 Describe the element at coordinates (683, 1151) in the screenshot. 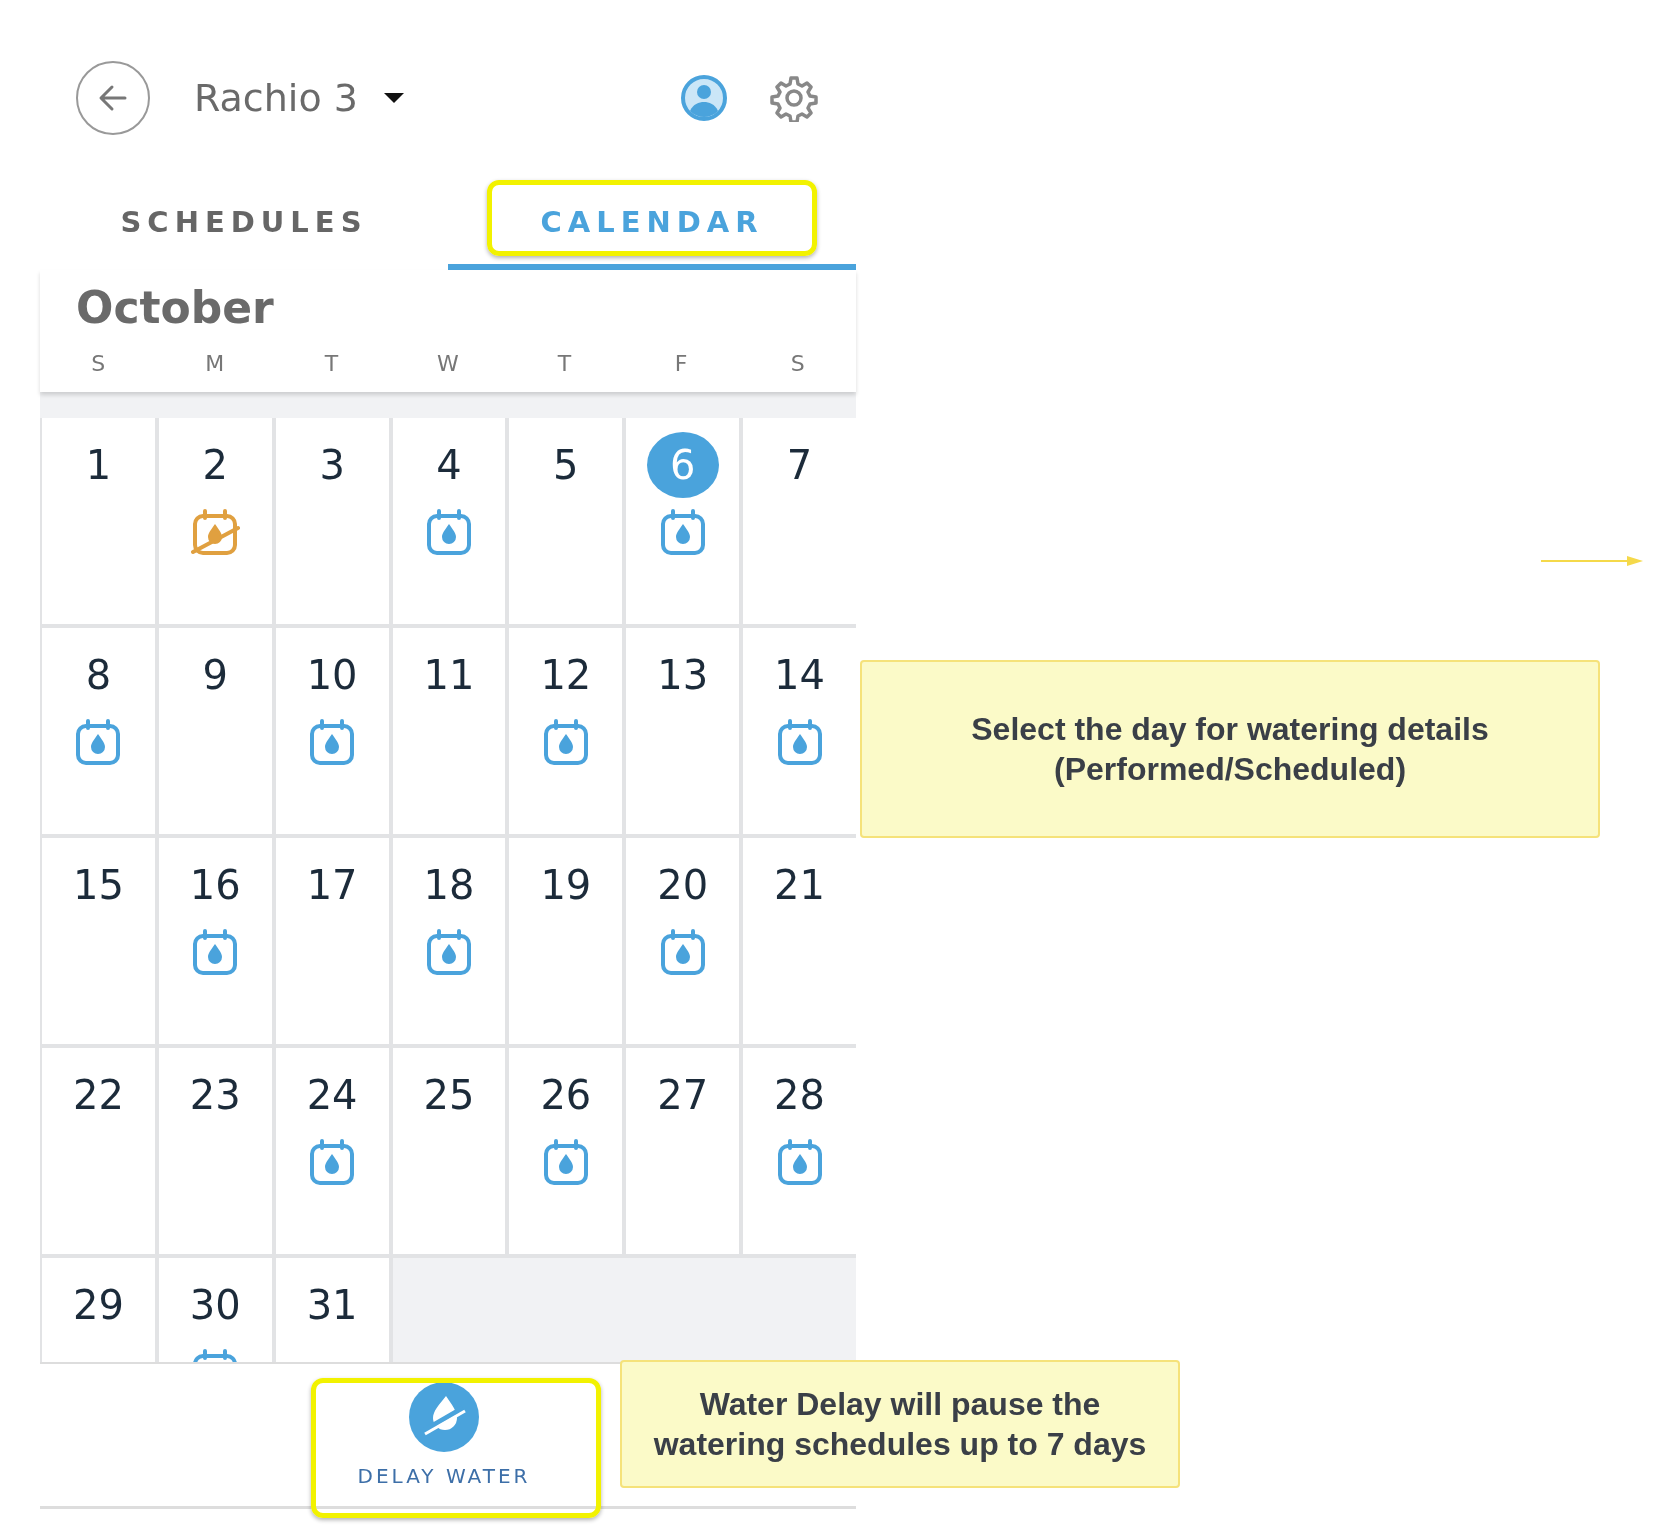

I see `day-cell: 27` at that location.